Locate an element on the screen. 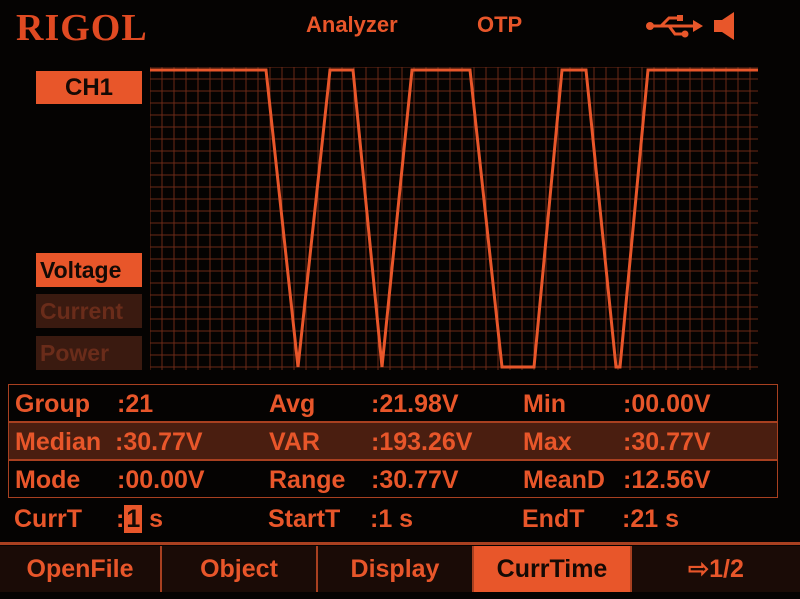 The width and height of the screenshot is (800, 599). max-label: Max is located at coordinates (547, 442).